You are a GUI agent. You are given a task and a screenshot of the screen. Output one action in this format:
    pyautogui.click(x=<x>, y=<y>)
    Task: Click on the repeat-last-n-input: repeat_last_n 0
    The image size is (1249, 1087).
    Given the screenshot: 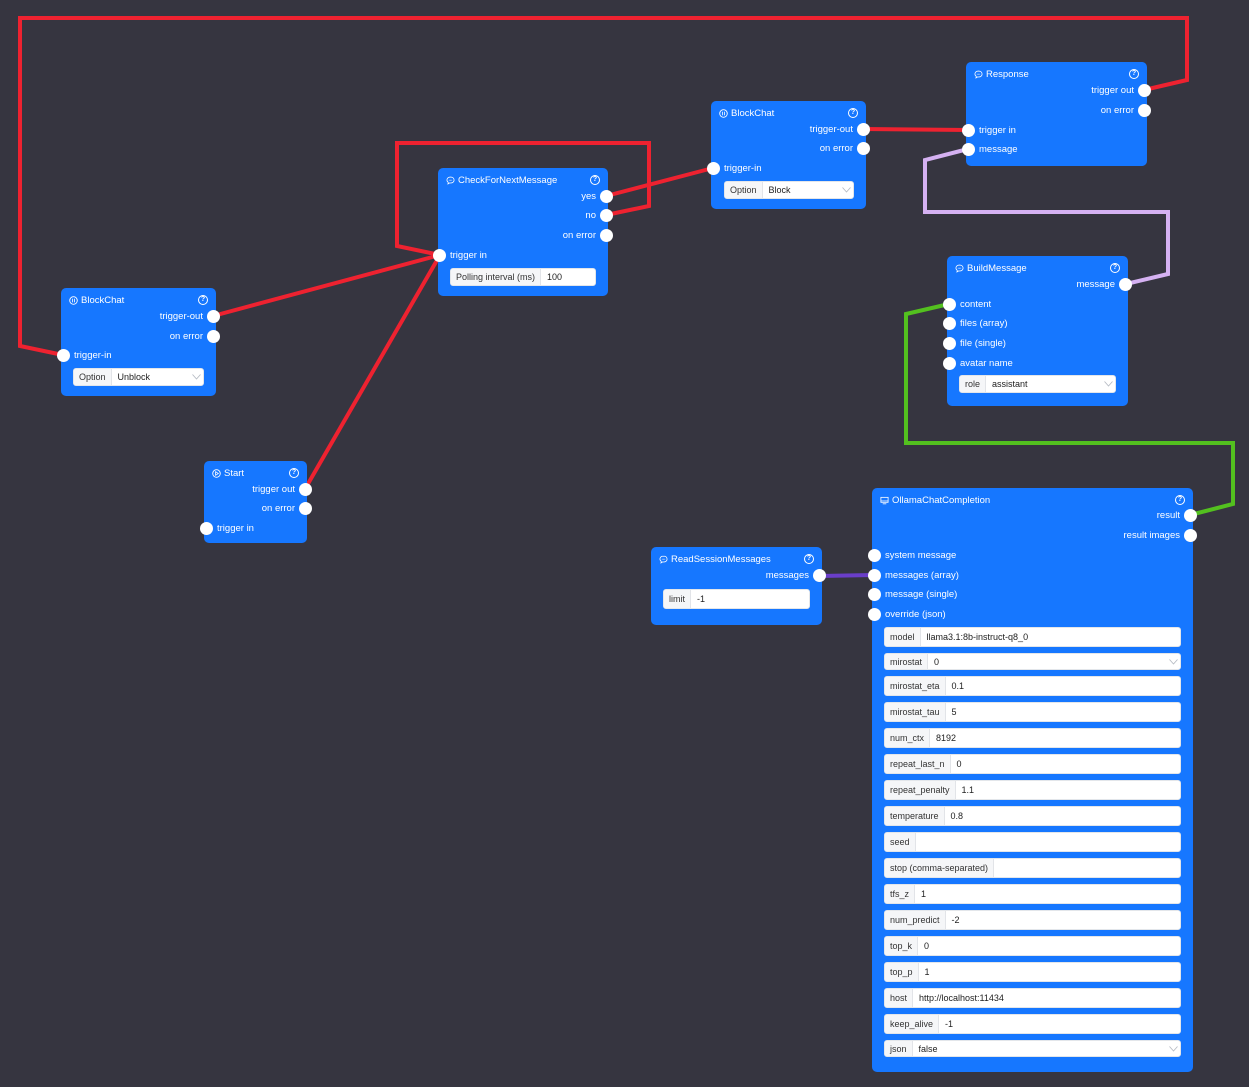 What is the action you would take?
    pyautogui.click(x=1032, y=764)
    